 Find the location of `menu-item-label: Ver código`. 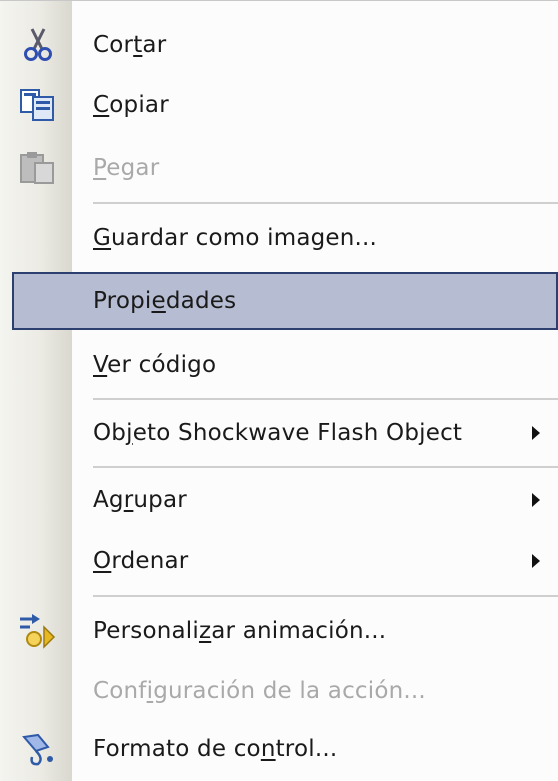

menu-item-label: Ver código is located at coordinates (155, 365).